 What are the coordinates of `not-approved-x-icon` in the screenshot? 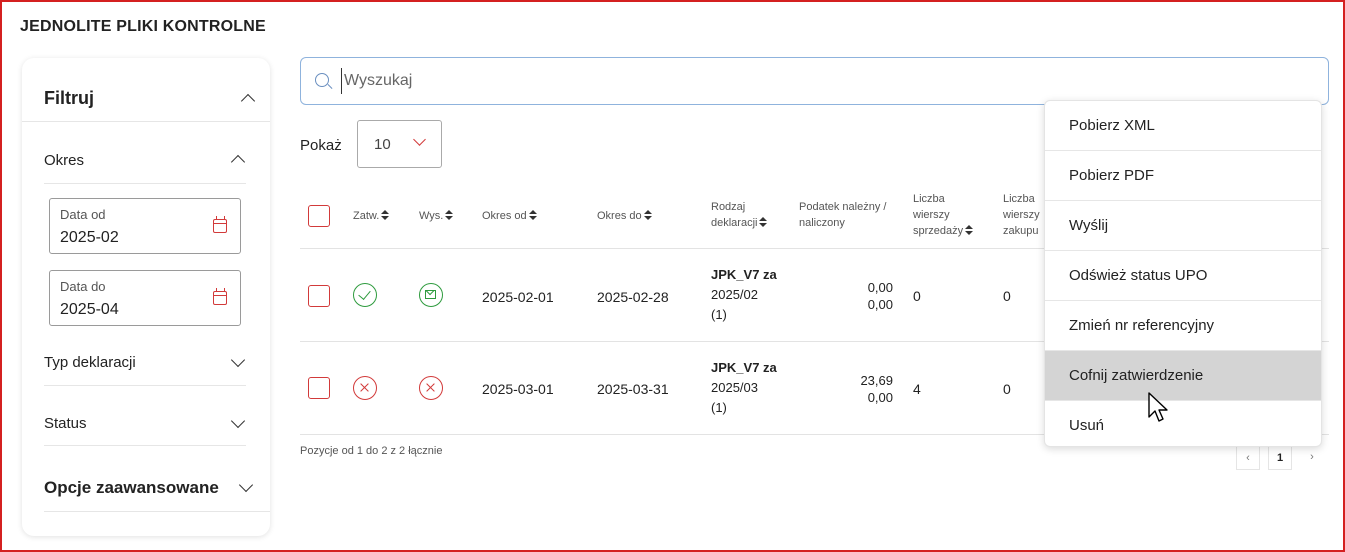 It's located at (365, 388).